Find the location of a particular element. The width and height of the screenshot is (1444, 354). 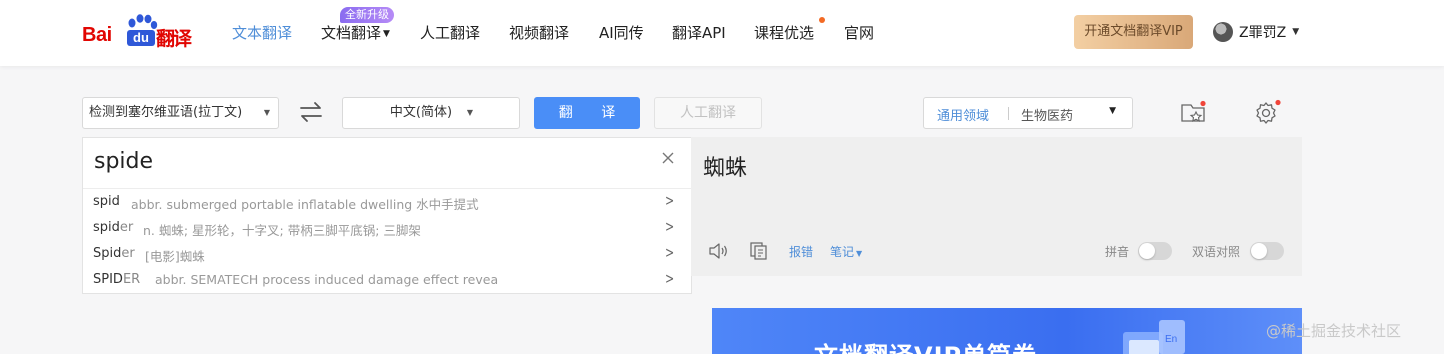

pinyin-label: 拼音 is located at coordinates (1117, 252).